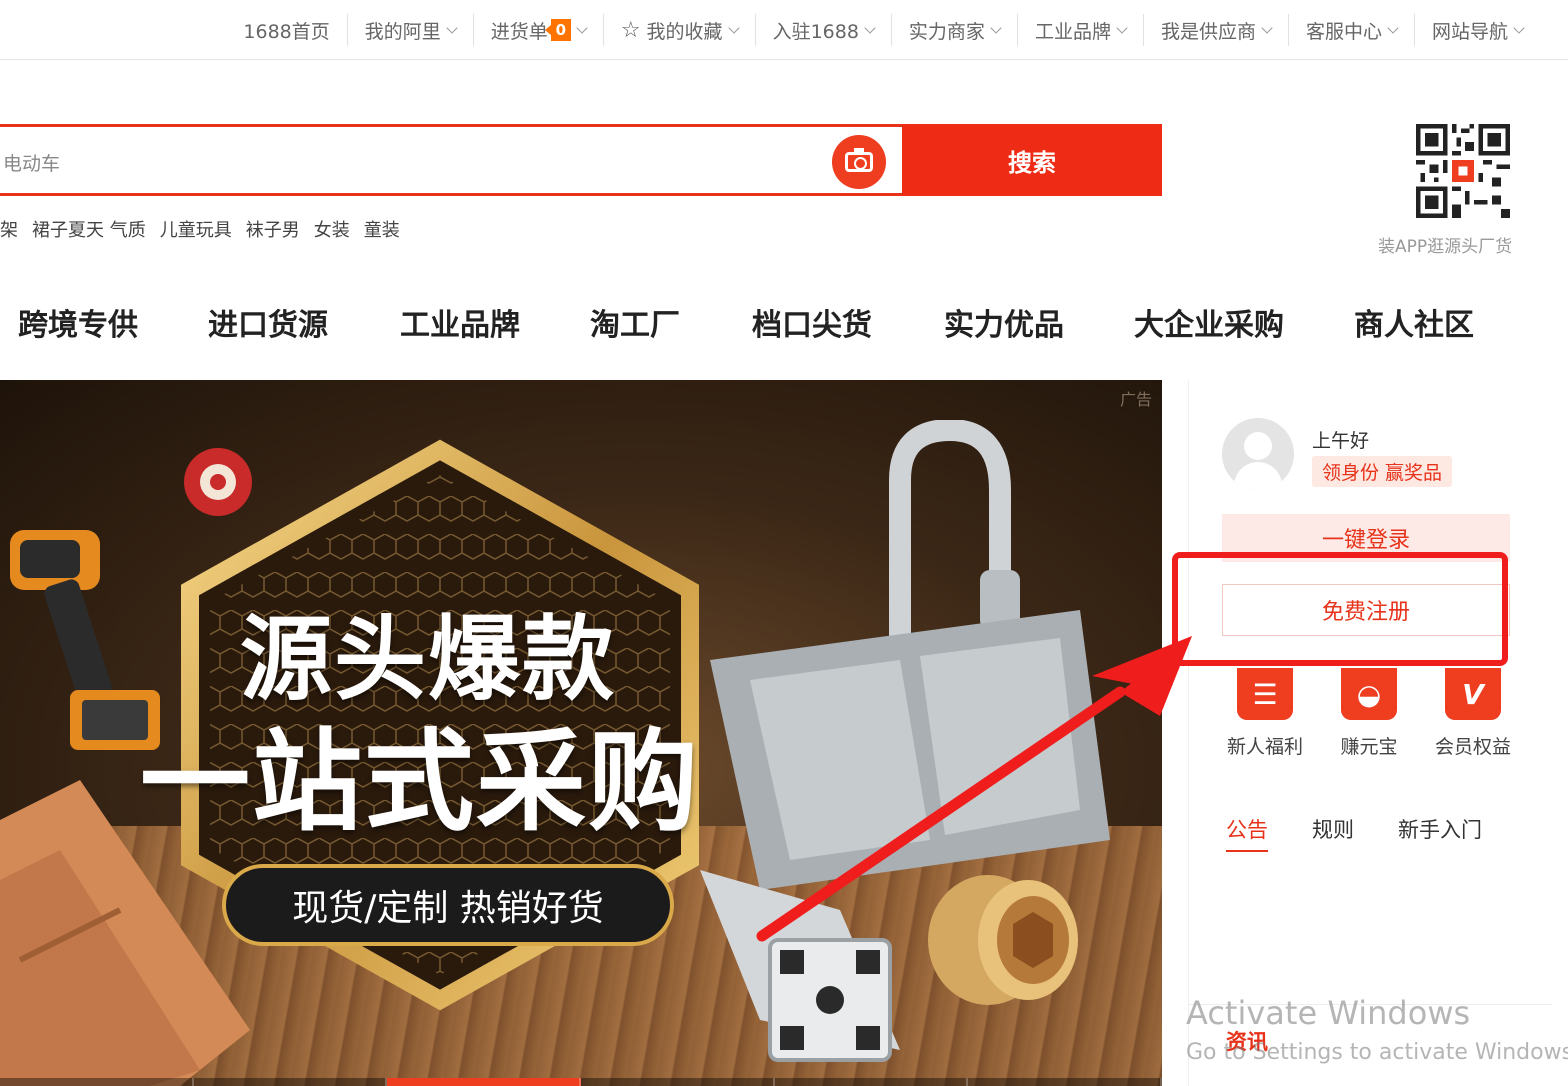 The height and width of the screenshot is (1086, 1568). I want to click on qr-caption: 装APP逛源头厂货, so click(1445, 247).